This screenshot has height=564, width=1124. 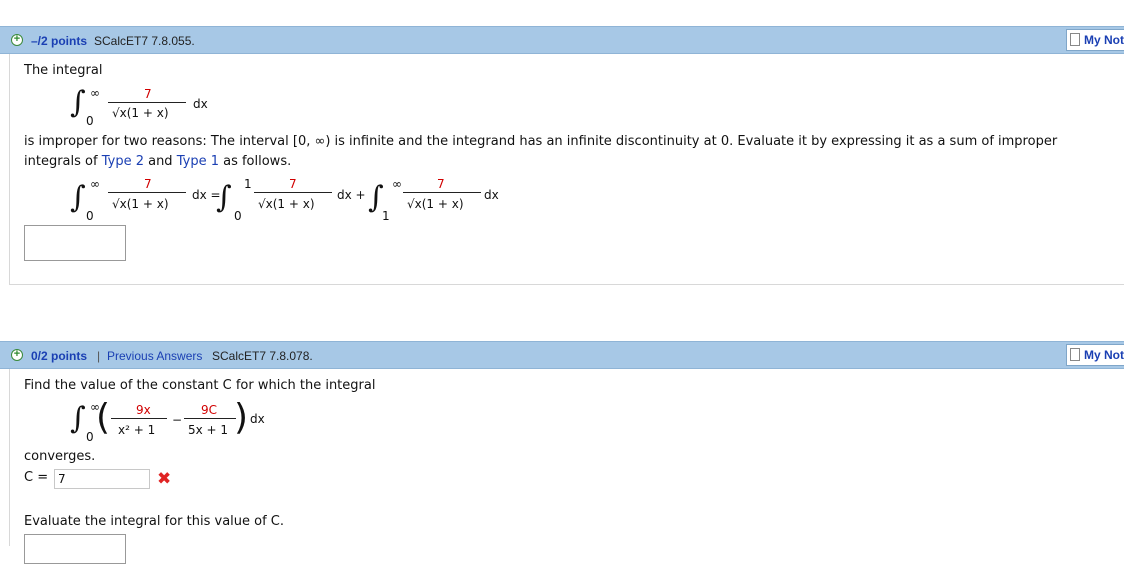 I want to click on type2-link: Type 2, so click(x=123, y=161).